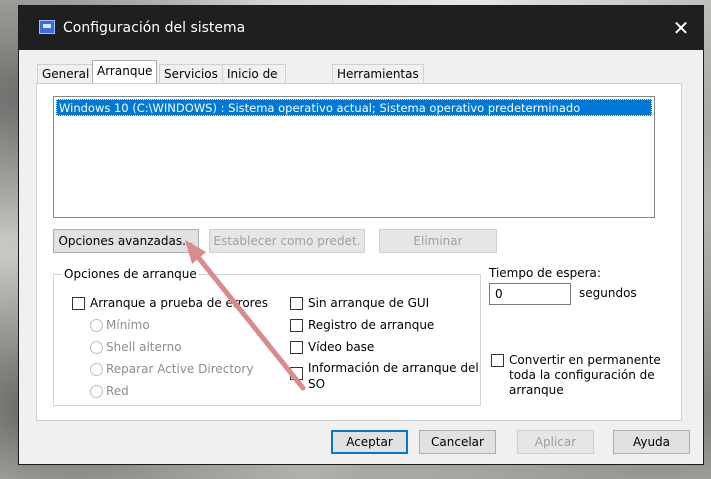 The height and width of the screenshot is (479, 711). What do you see at coordinates (681, 28) in the screenshot?
I see `close-icon: ✕` at bounding box center [681, 28].